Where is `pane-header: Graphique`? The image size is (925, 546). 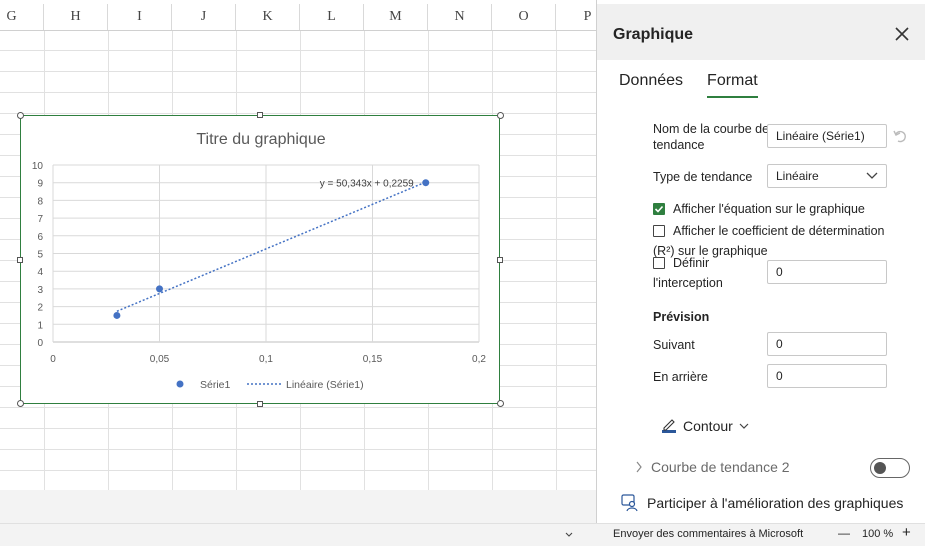
pane-header: Graphique is located at coordinates (761, 32).